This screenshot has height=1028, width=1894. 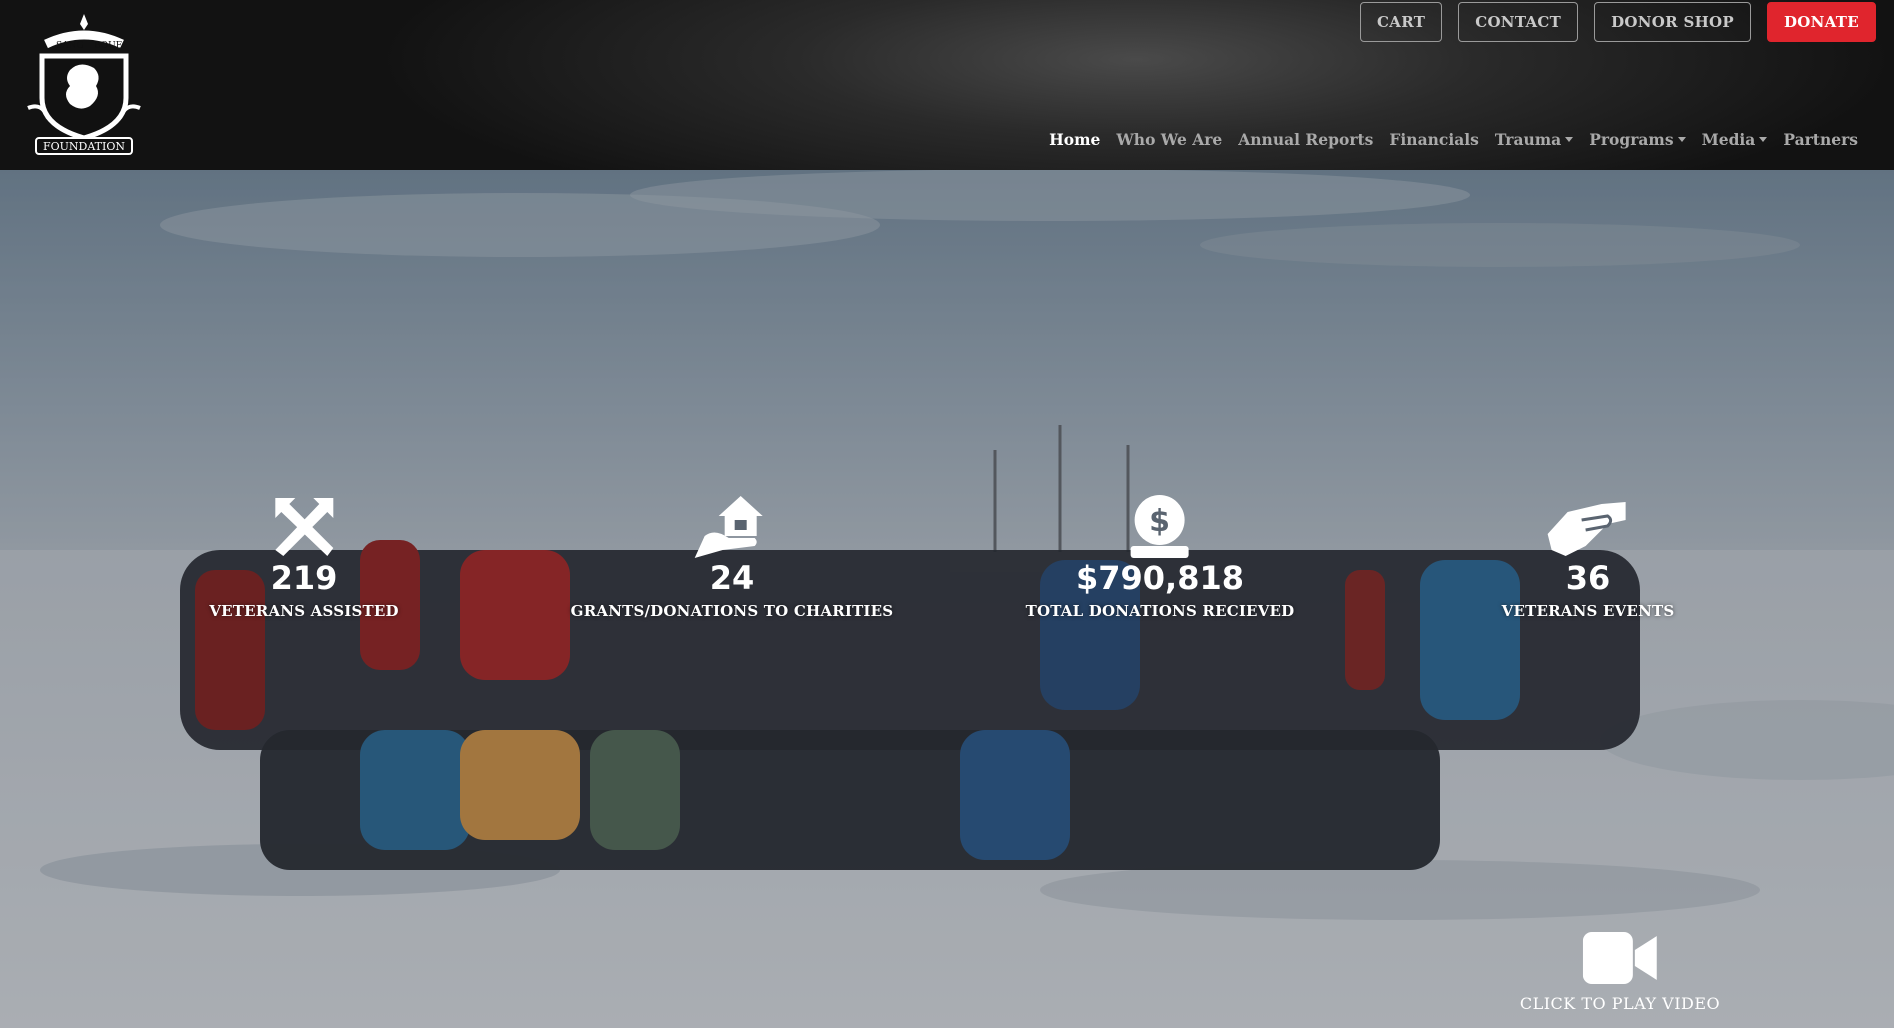 What do you see at coordinates (304, 578) in the screenshot?
I see `stat-value: 219` at bounding box center [304, 578].